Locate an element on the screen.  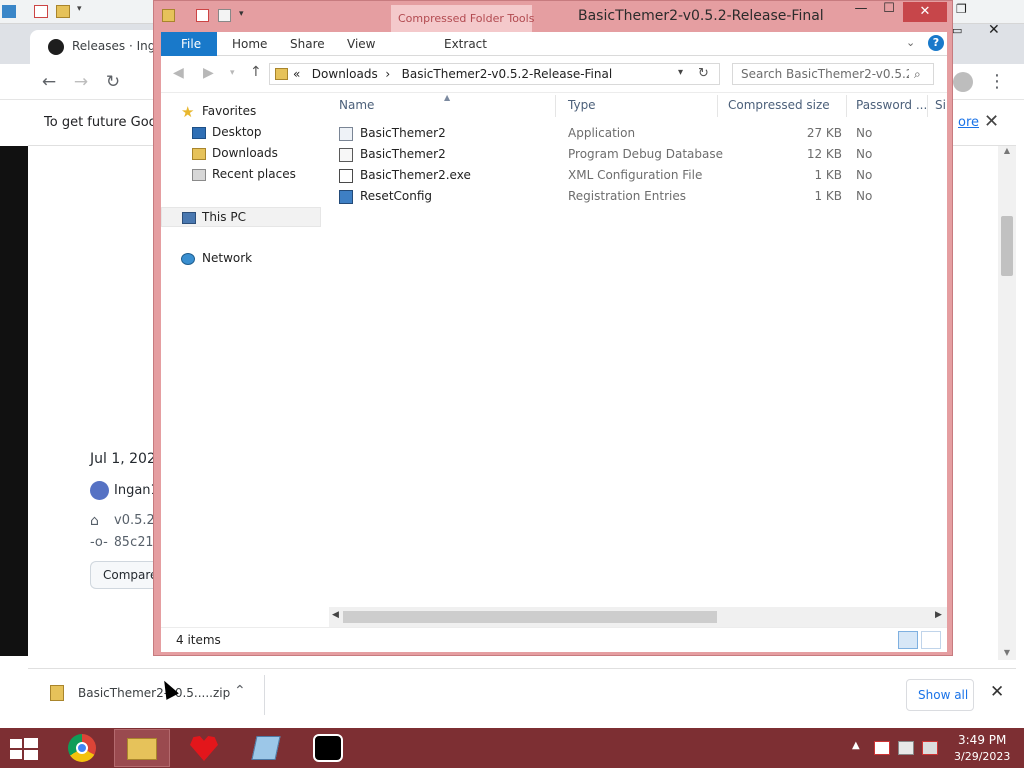
search-box: ⌕ is located at coordinates (833, 74).